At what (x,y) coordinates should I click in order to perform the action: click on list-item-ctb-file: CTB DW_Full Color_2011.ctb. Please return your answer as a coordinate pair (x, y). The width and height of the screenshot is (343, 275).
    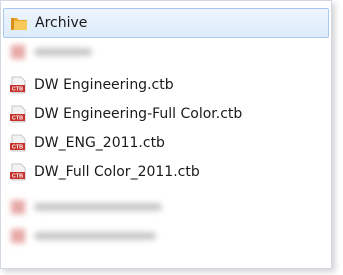
    Looking at the image, I should click on (166, 172).